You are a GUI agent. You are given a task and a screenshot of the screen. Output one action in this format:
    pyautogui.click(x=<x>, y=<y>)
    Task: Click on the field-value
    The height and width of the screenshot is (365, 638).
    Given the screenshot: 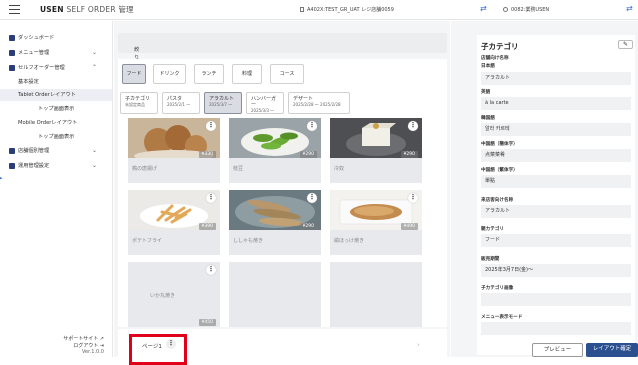 What is the action you would take?
    pyautogui.click(x=556, y=299)
    